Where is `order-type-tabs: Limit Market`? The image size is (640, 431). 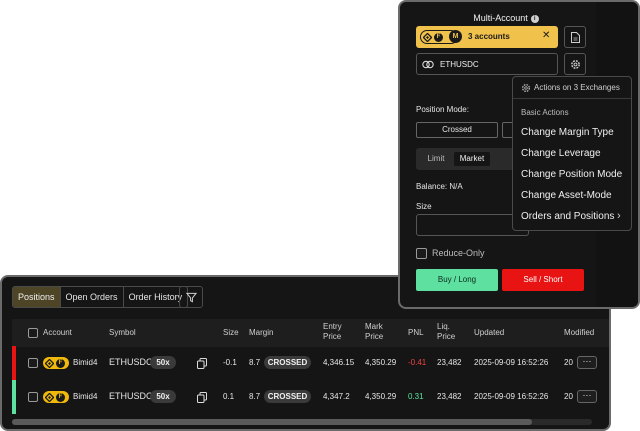 order-type-tabs: Limit Market is located at coordinates (466, 159).